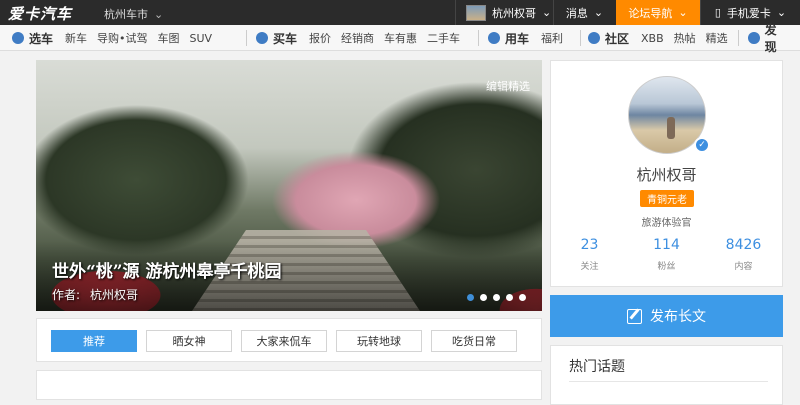 The width and height of the screenshot is (800, 405). I want to click on stat-number: 23, so click(589, 245).